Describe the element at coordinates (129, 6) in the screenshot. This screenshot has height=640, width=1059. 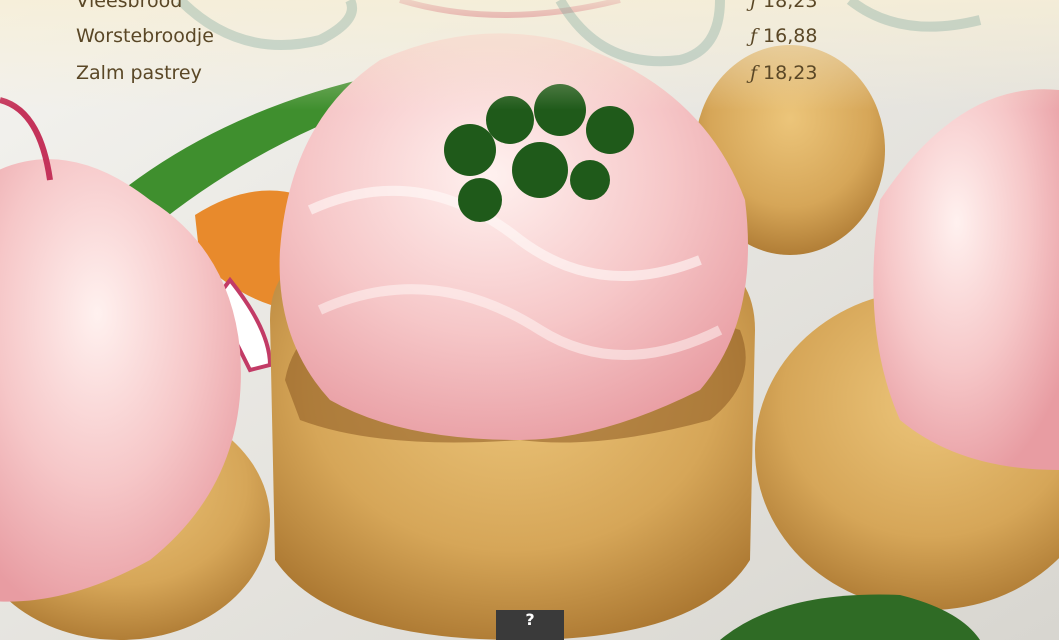
I see `item-name: Vleesbrood` at that location.